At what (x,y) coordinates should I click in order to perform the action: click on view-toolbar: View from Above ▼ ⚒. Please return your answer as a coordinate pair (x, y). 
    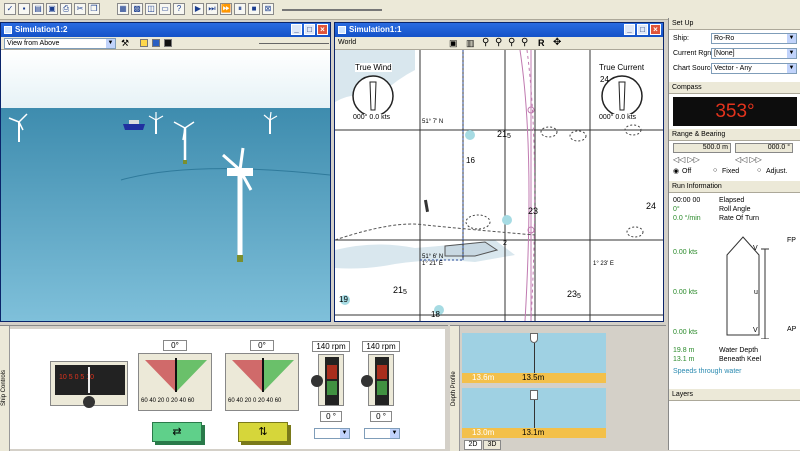
    Looking at the image, I should click on (165, 43).